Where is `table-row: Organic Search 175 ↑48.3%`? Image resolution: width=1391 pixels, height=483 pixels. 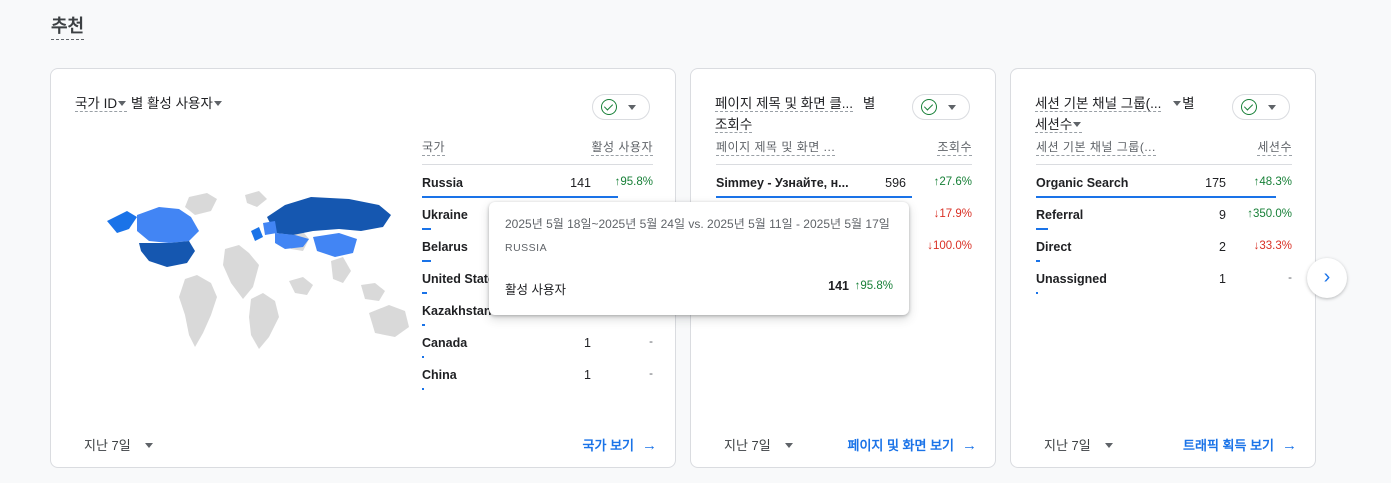
table-row: Organic Search 175 ↑48.3% is located at coordinates (1164, 181).